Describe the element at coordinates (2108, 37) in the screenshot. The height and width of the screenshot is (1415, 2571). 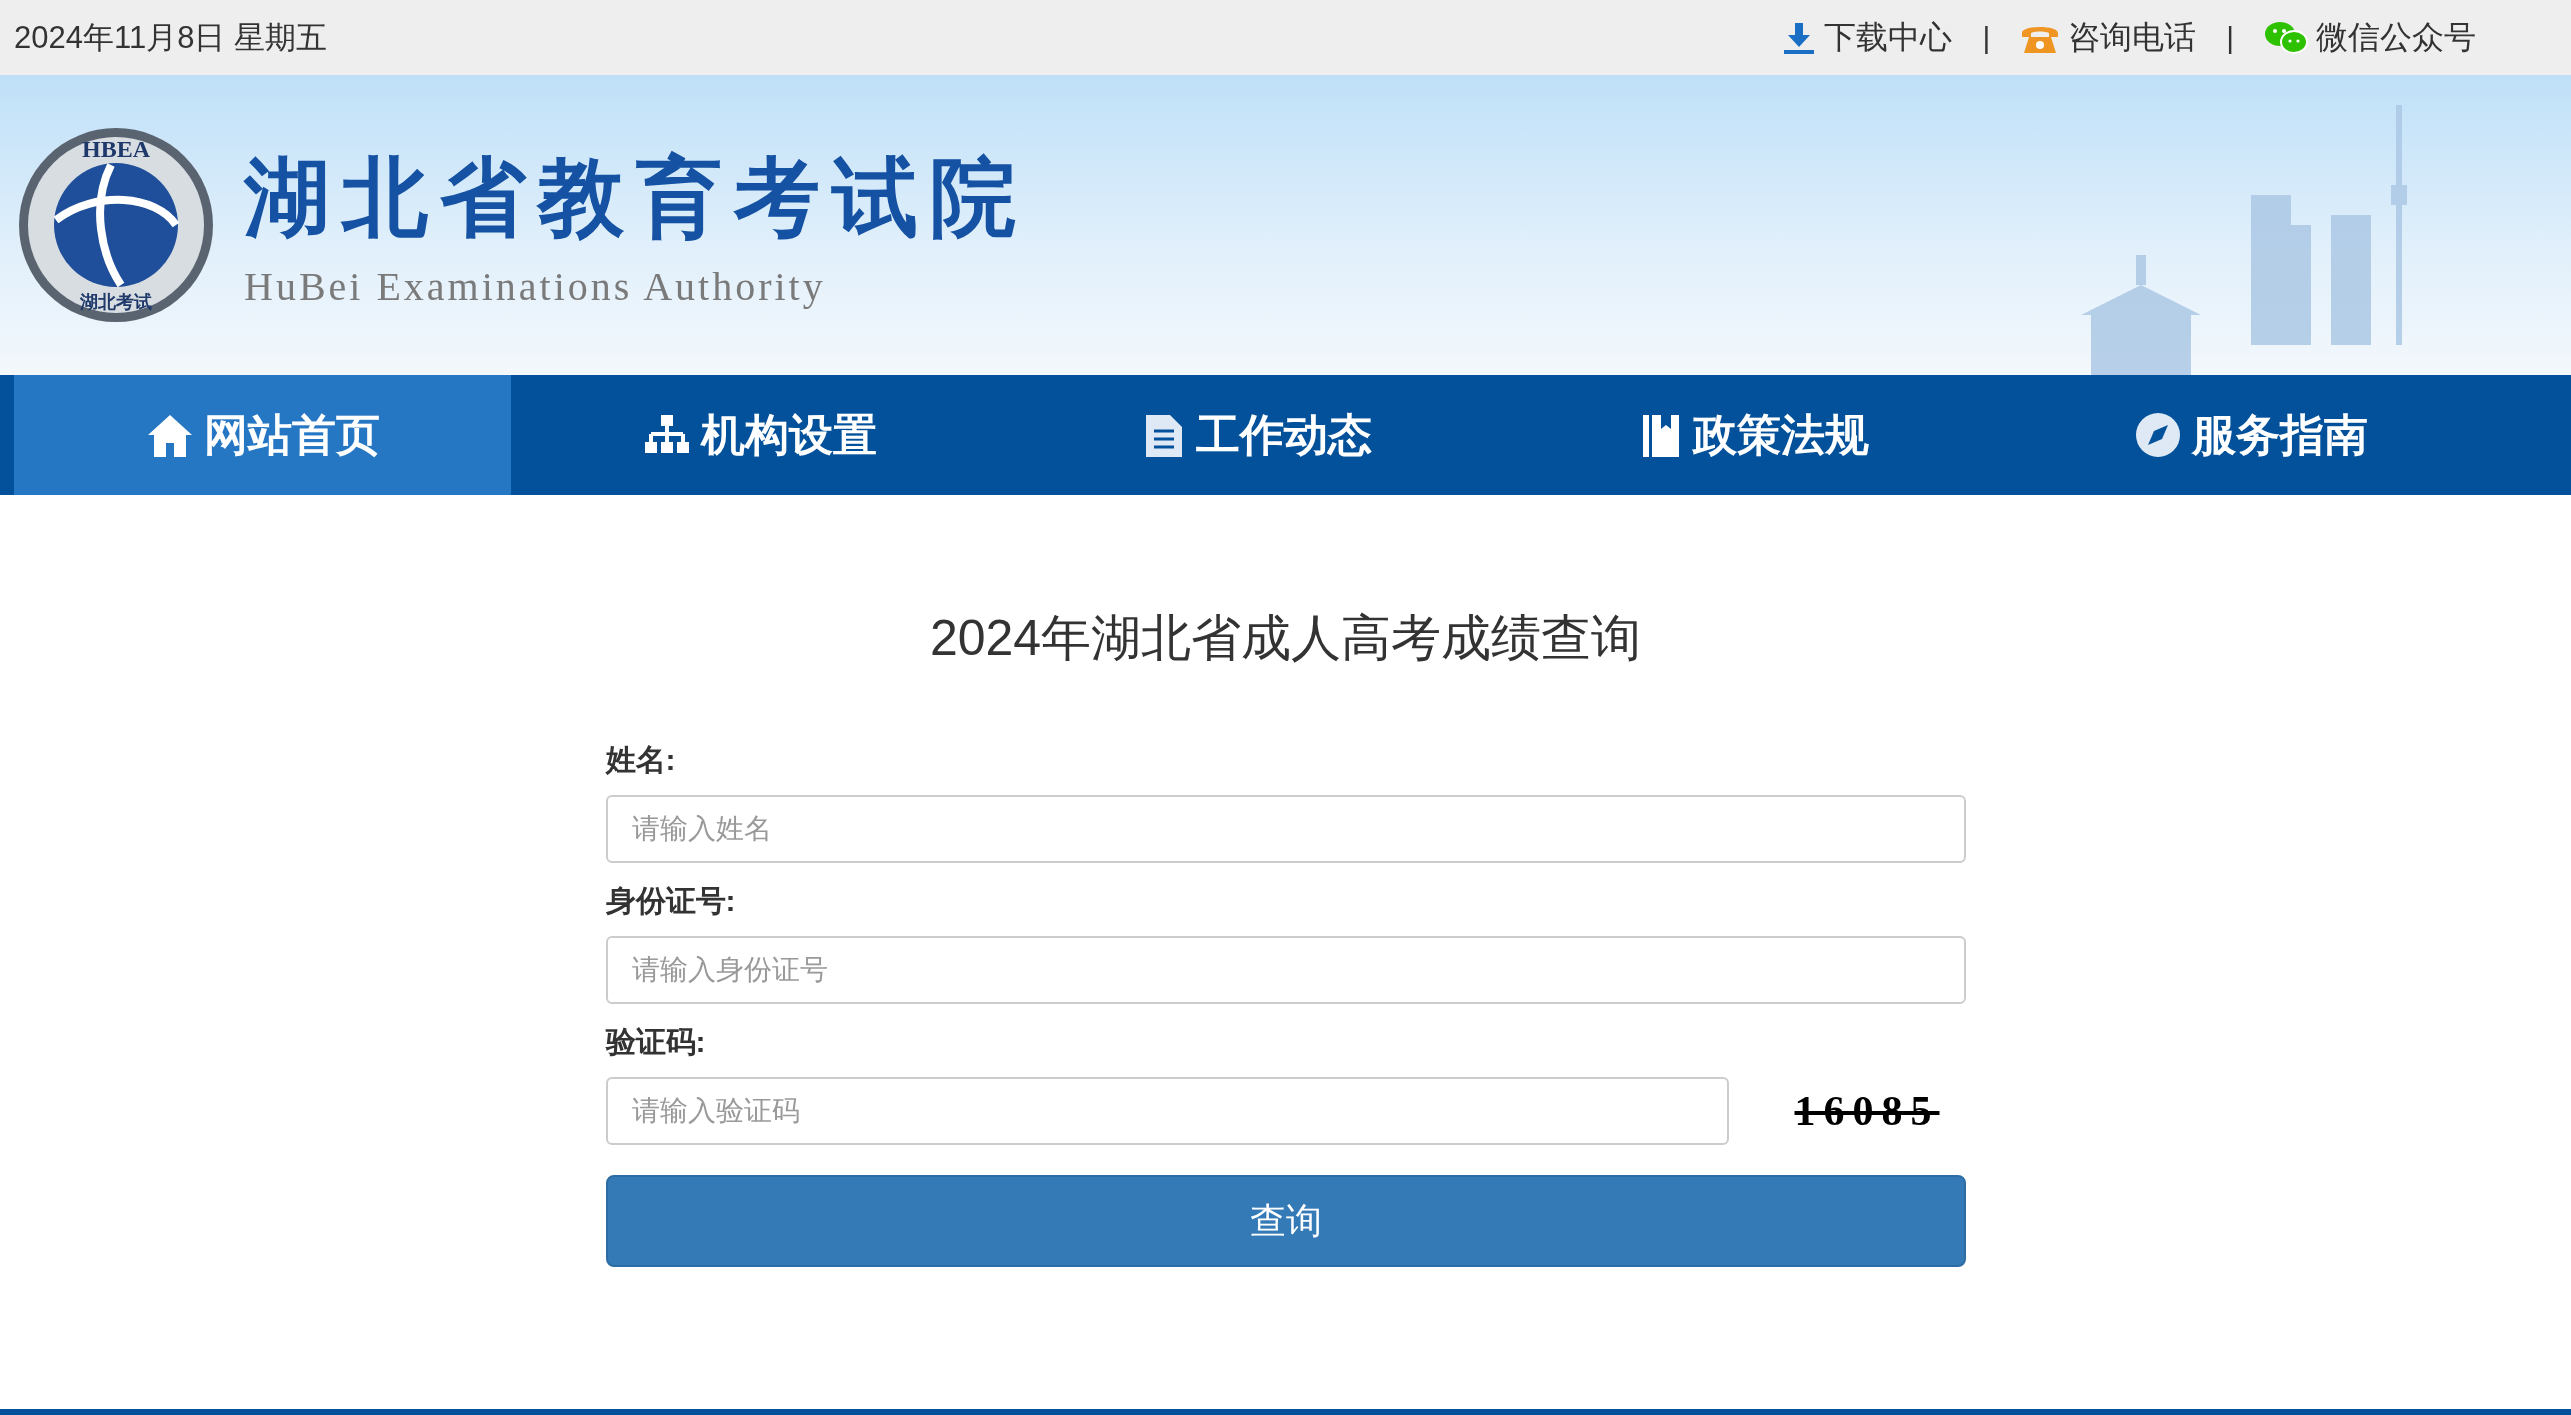
I see `top-link: 咨询电话` at that location.